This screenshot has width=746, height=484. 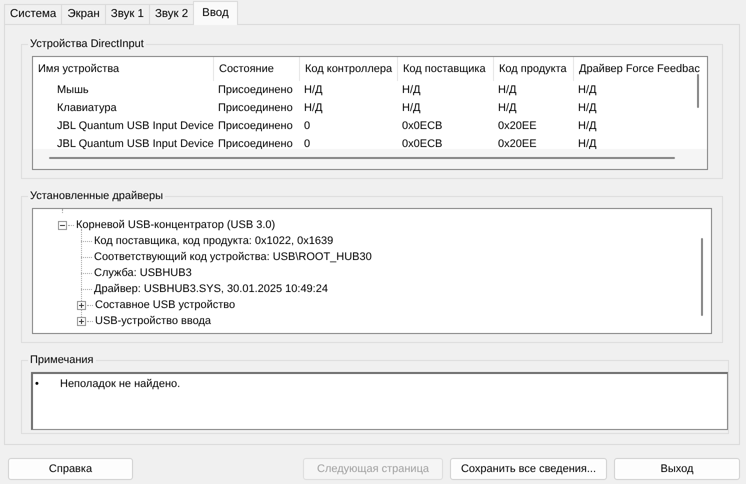 What do you see at coordinates (446, 69) in the screenshot?
I see `column-header: Код поставщика` at bounding box center [446, 69].